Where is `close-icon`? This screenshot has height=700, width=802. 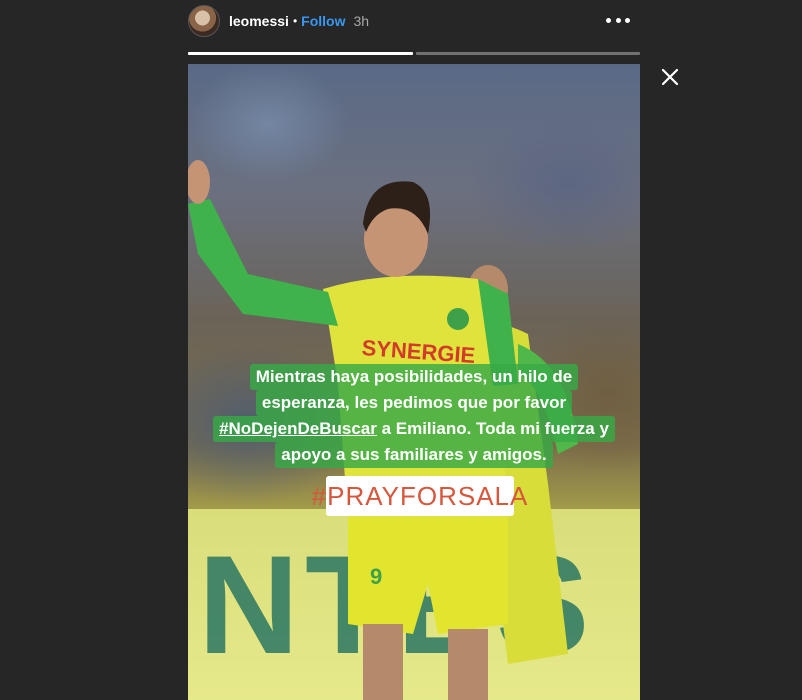
close-icon is located at coordinates (670, 77).